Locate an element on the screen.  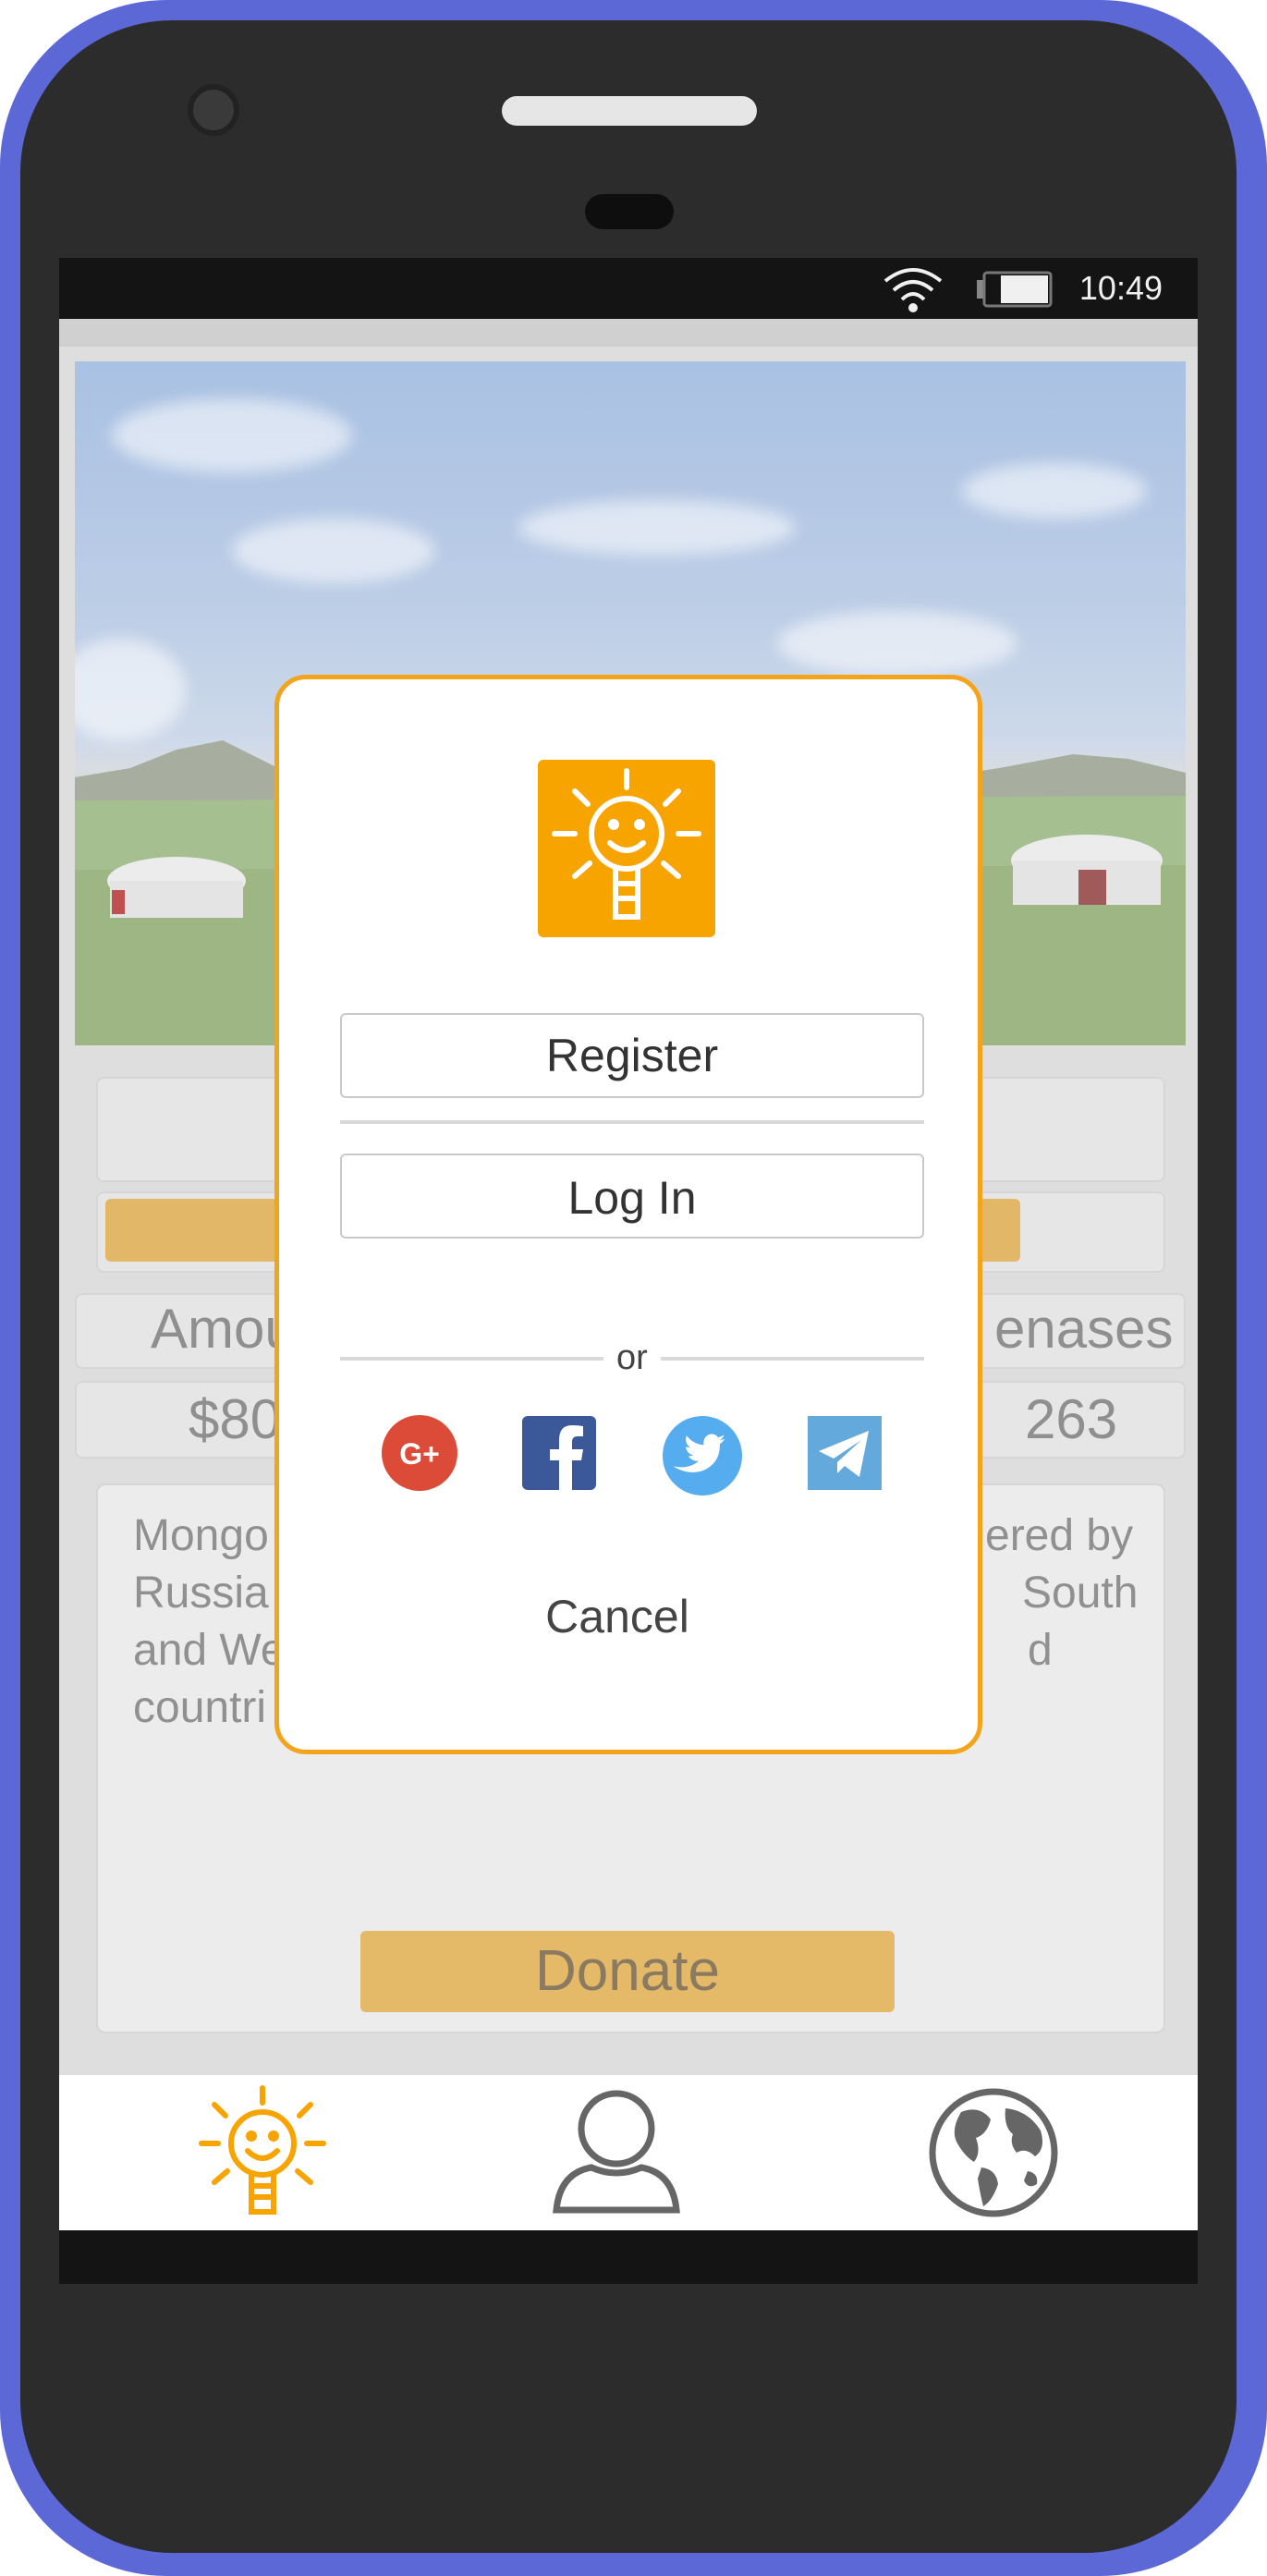
app-logo is located at coordinates (626, 848).